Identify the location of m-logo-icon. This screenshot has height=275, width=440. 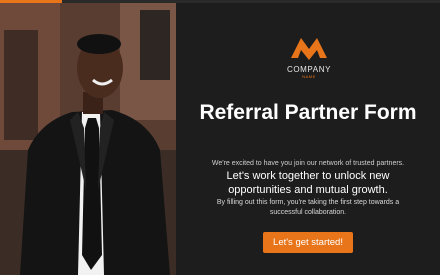
(309, 49).